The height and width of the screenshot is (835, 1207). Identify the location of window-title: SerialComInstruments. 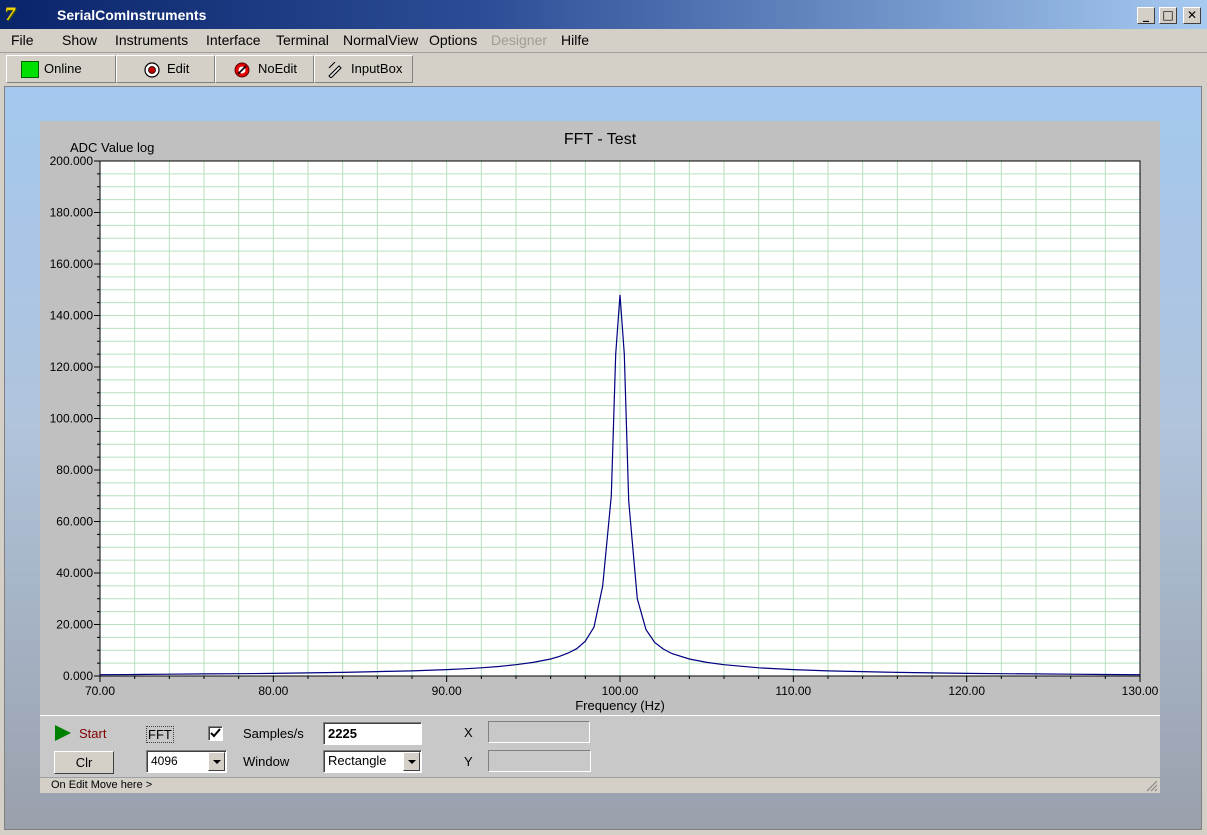
(132, 15).